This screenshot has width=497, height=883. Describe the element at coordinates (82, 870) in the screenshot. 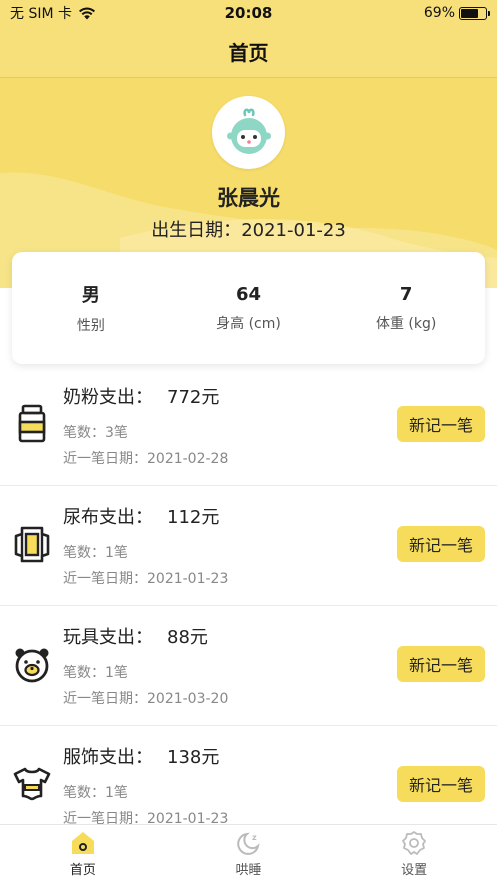

I see `tab-label: 首页` at that location.